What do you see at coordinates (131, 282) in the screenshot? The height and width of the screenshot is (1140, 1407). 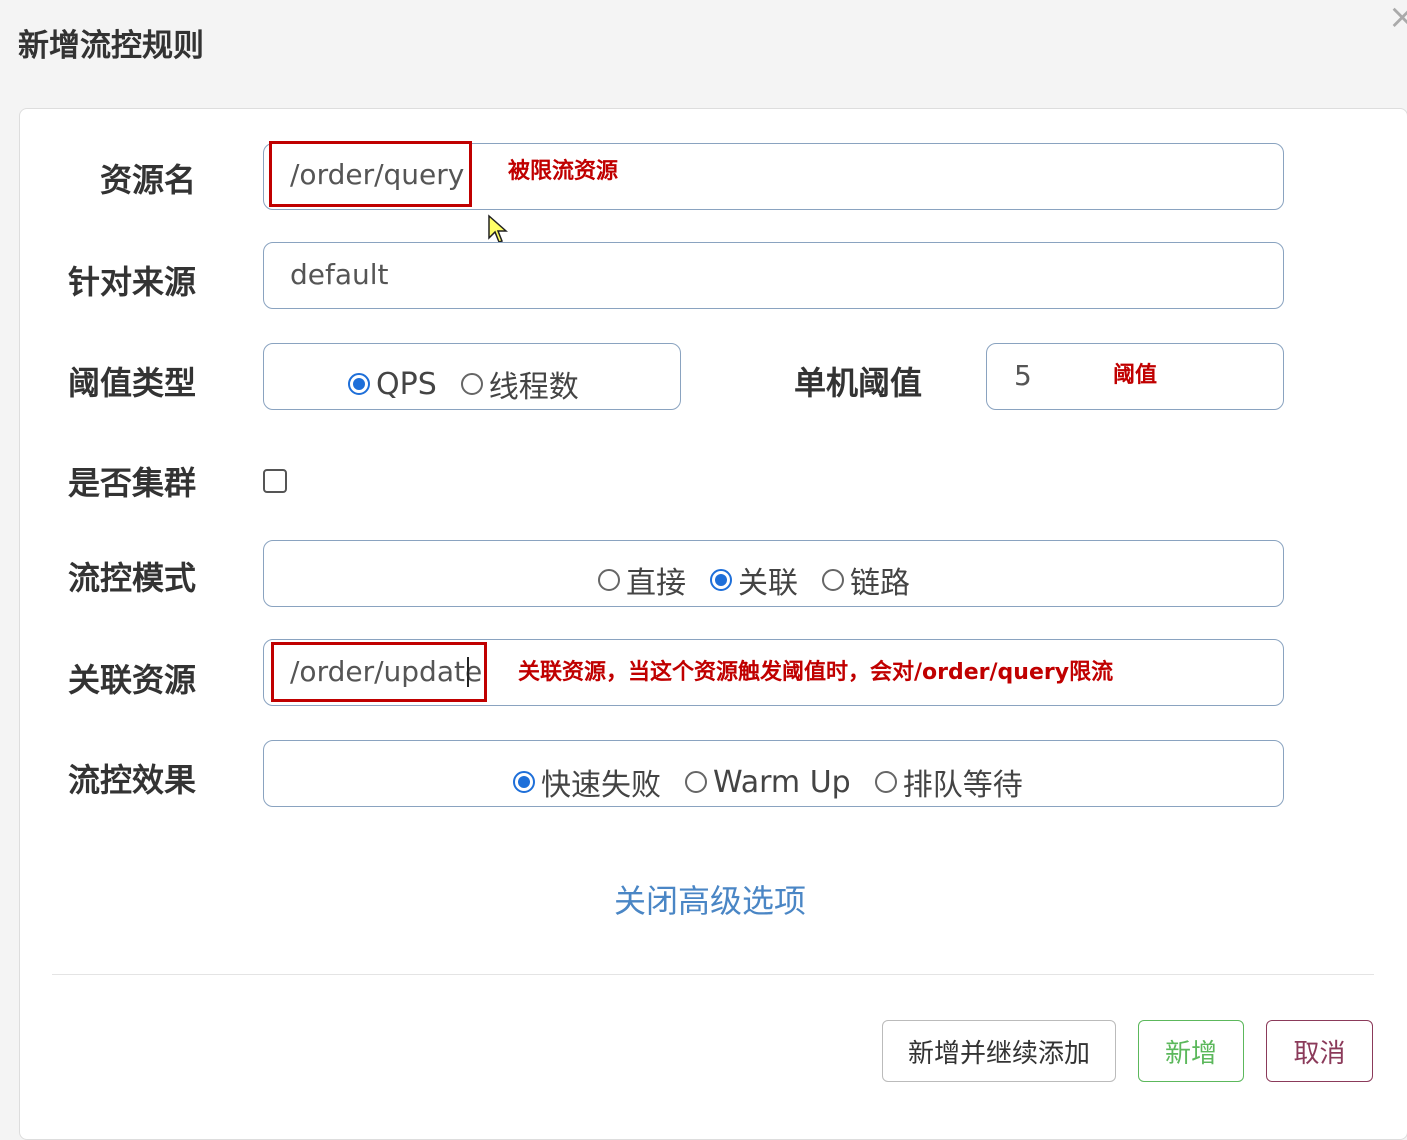 I see `origin-label: 针对来源` at bounding box center [131, 282].